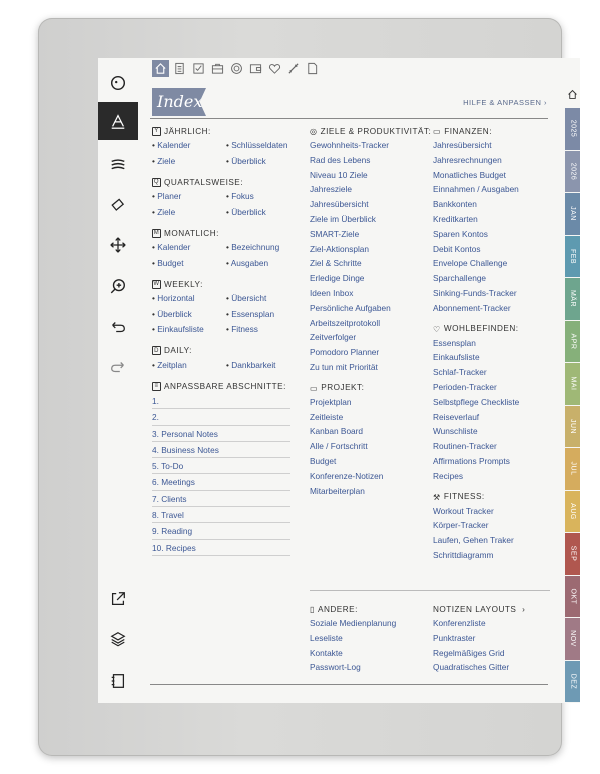 The width and height of the screenshot is (600, 774). I want to click on tab-mai: MAI, so click(572, 384).